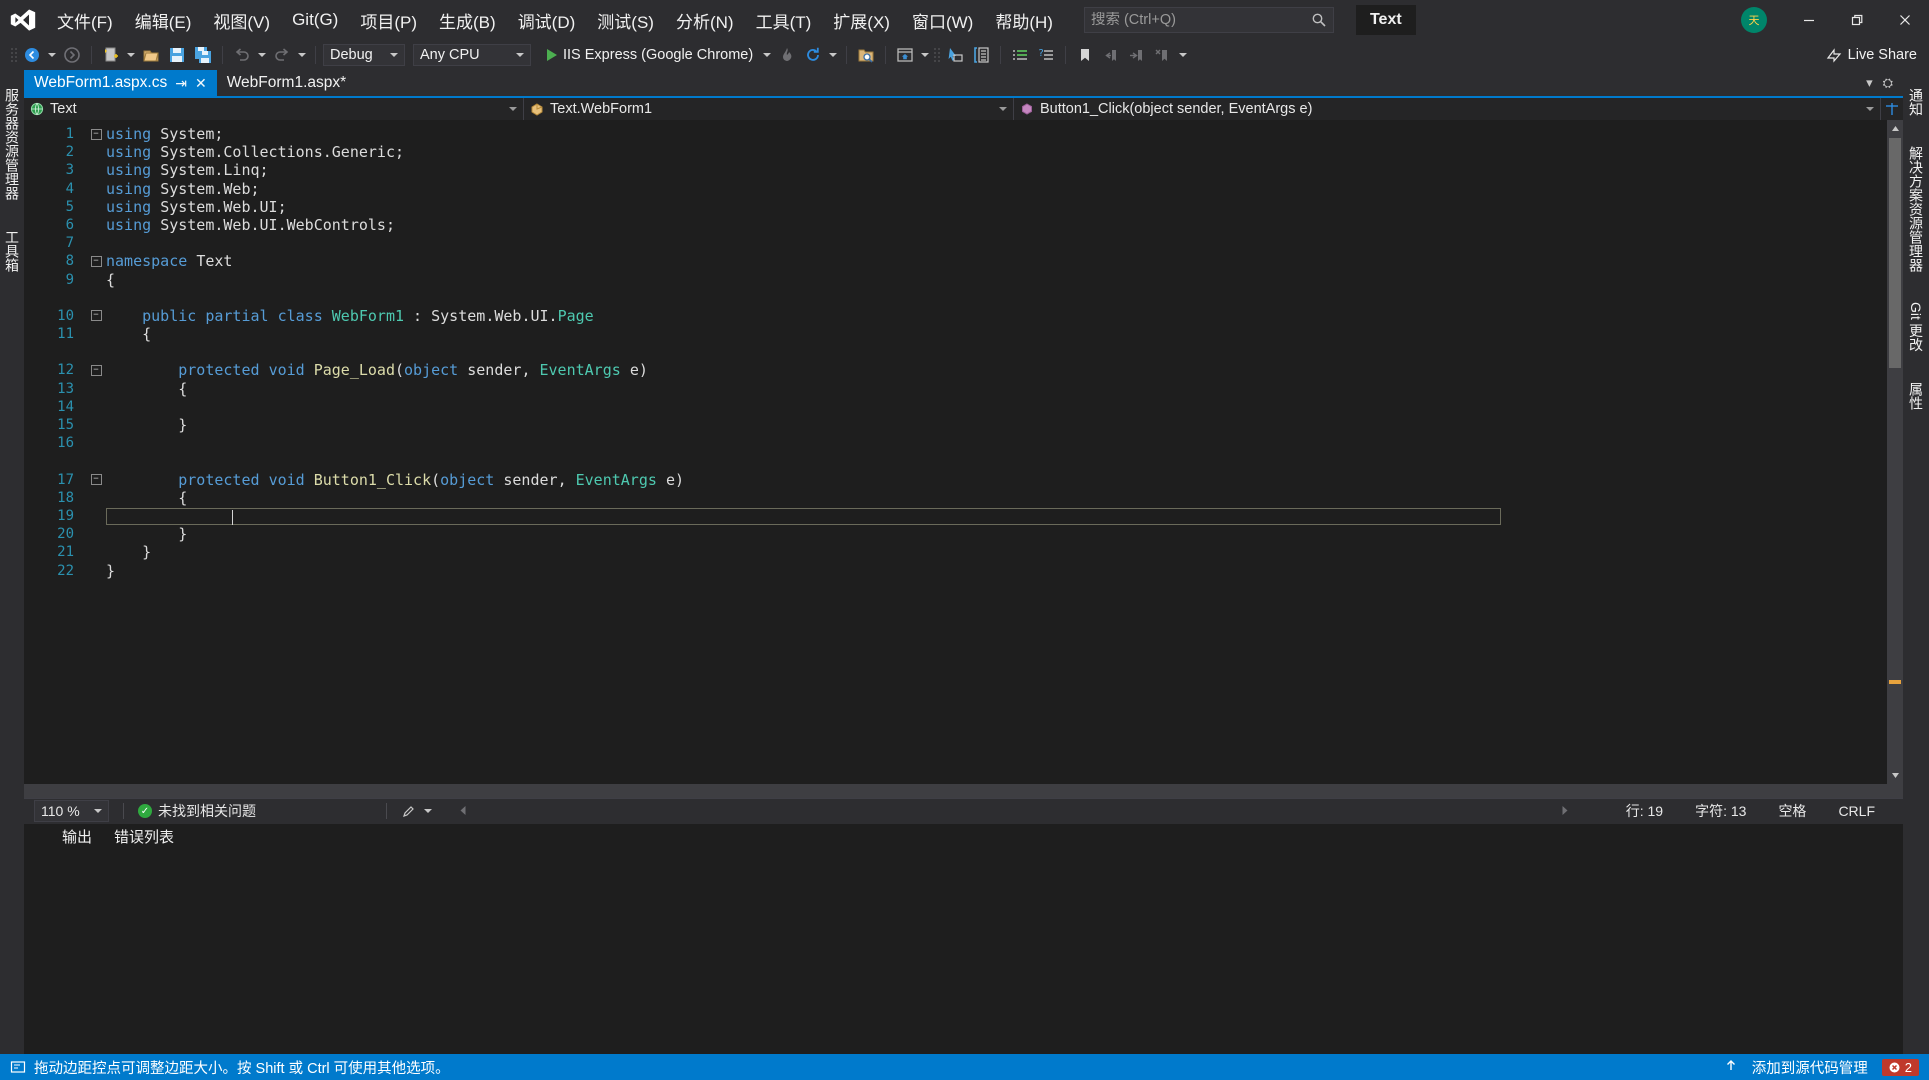 The height and width of the screenshot is (1080, 1929). Describe the element at coordinates (12, 251) in the screenshot. I see `sidebar-item-toolbox: 工具箱` at that location.